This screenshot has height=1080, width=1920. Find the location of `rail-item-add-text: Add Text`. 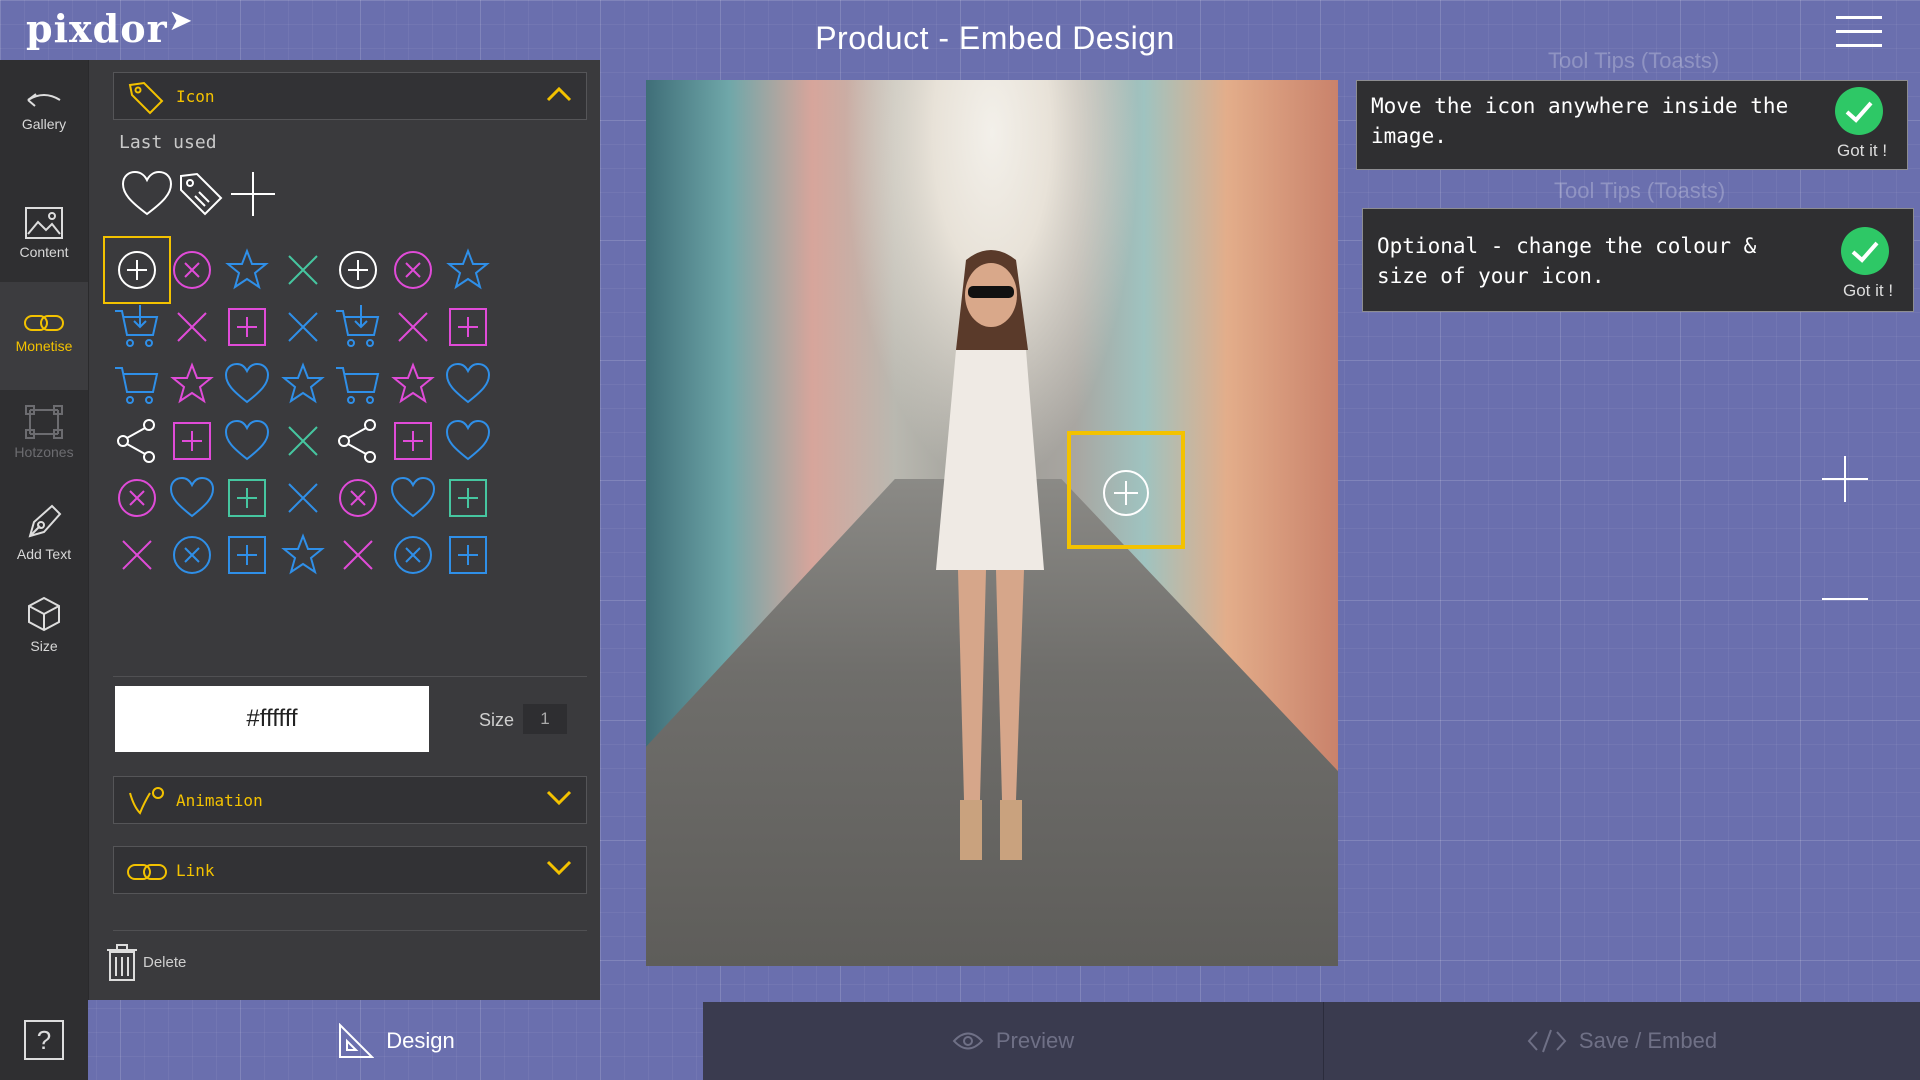

rail-item-add-text: Add Text is located at coordinates (44, 542).